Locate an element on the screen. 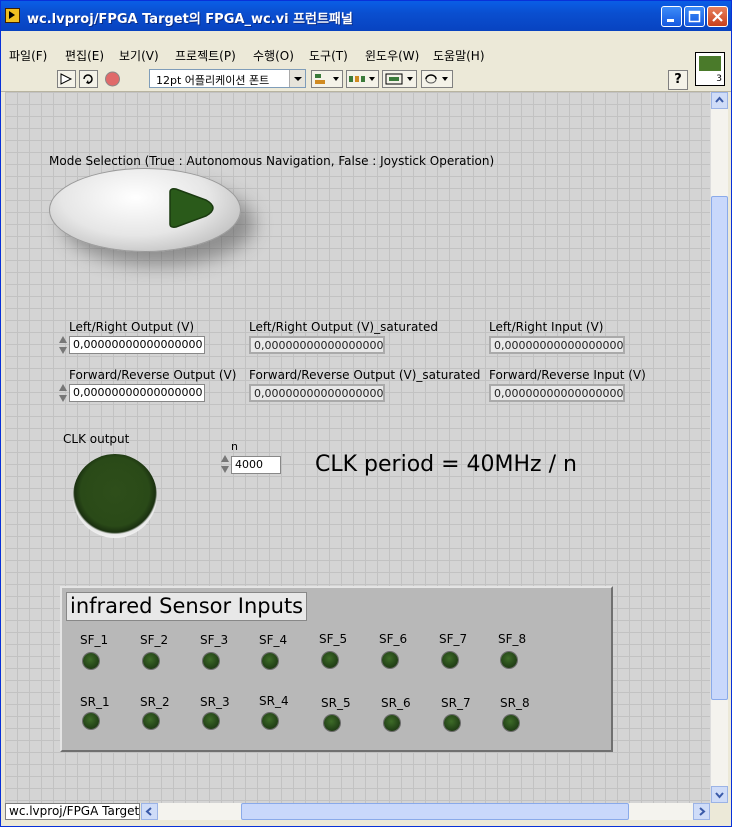 The width and height of the screenshot is (732, 827). sensor-sr2-label: SR_2 is located at coordinates (155, 702).